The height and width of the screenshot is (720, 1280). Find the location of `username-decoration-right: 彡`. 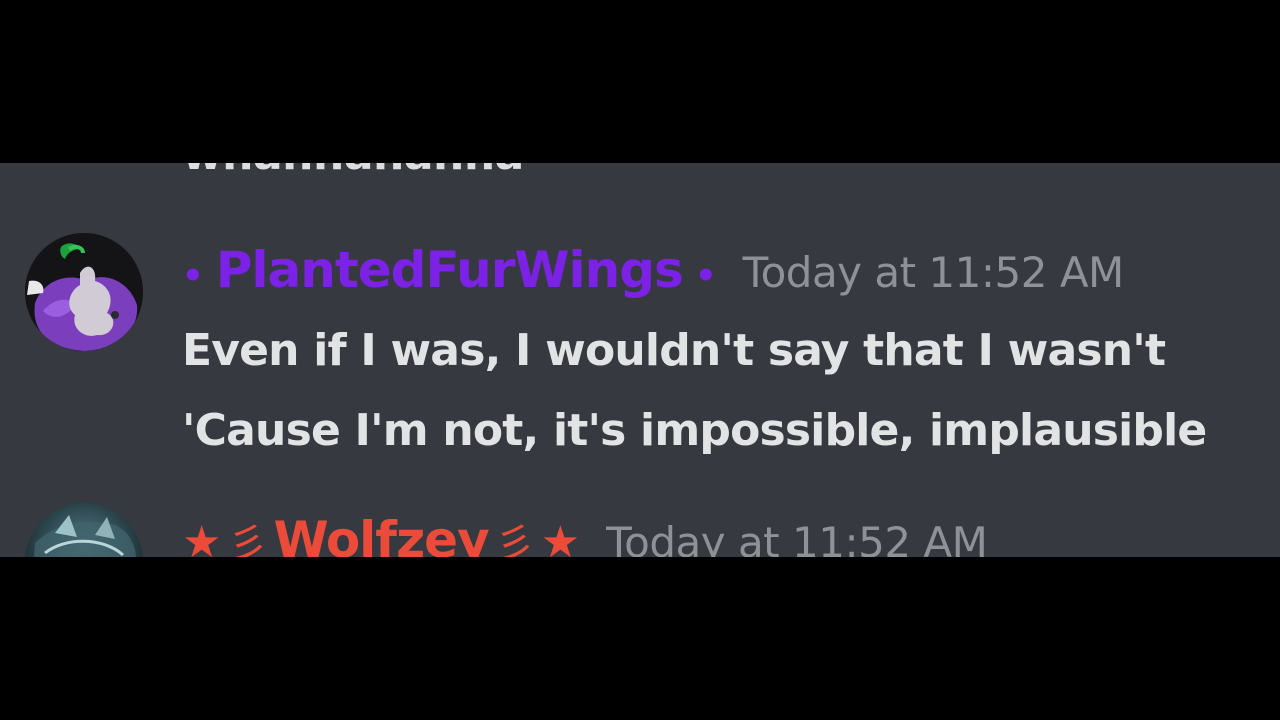

username-decoration-right: 彡 is located at coordinates (514, 539).